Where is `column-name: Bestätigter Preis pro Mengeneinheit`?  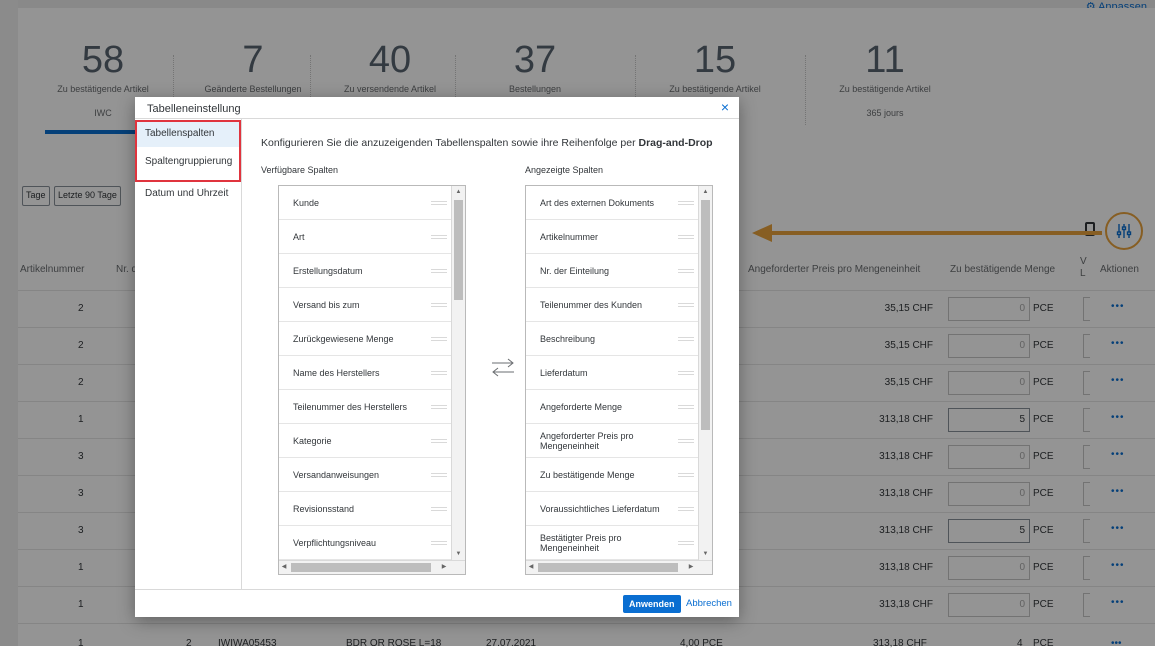 column-name: Bestätigter Preis pro Mengeneinheit is located at coordinates (581, 543).